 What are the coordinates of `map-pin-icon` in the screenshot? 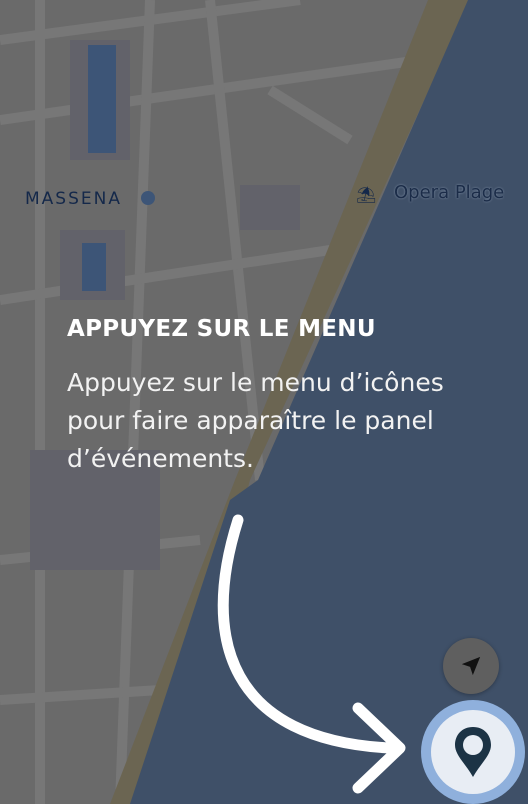 It's located at (473, 752).